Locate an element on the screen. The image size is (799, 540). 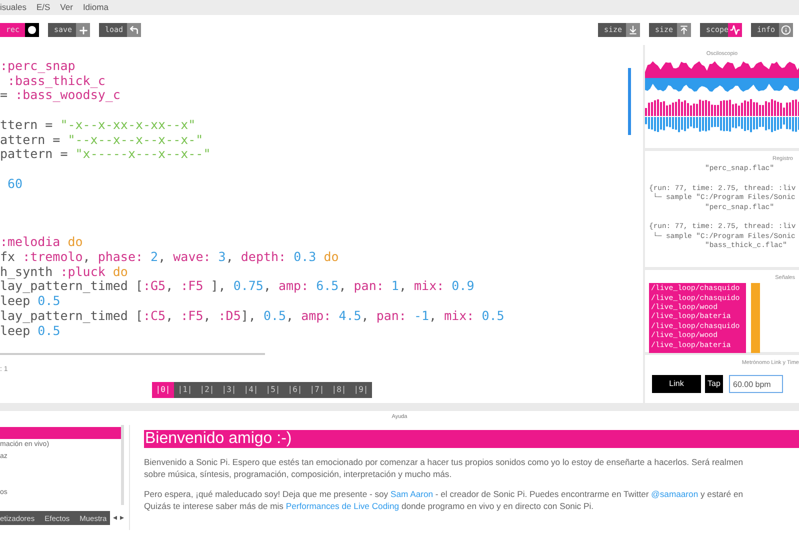
code-line: :melodia do is located at coordinates (41, 242).